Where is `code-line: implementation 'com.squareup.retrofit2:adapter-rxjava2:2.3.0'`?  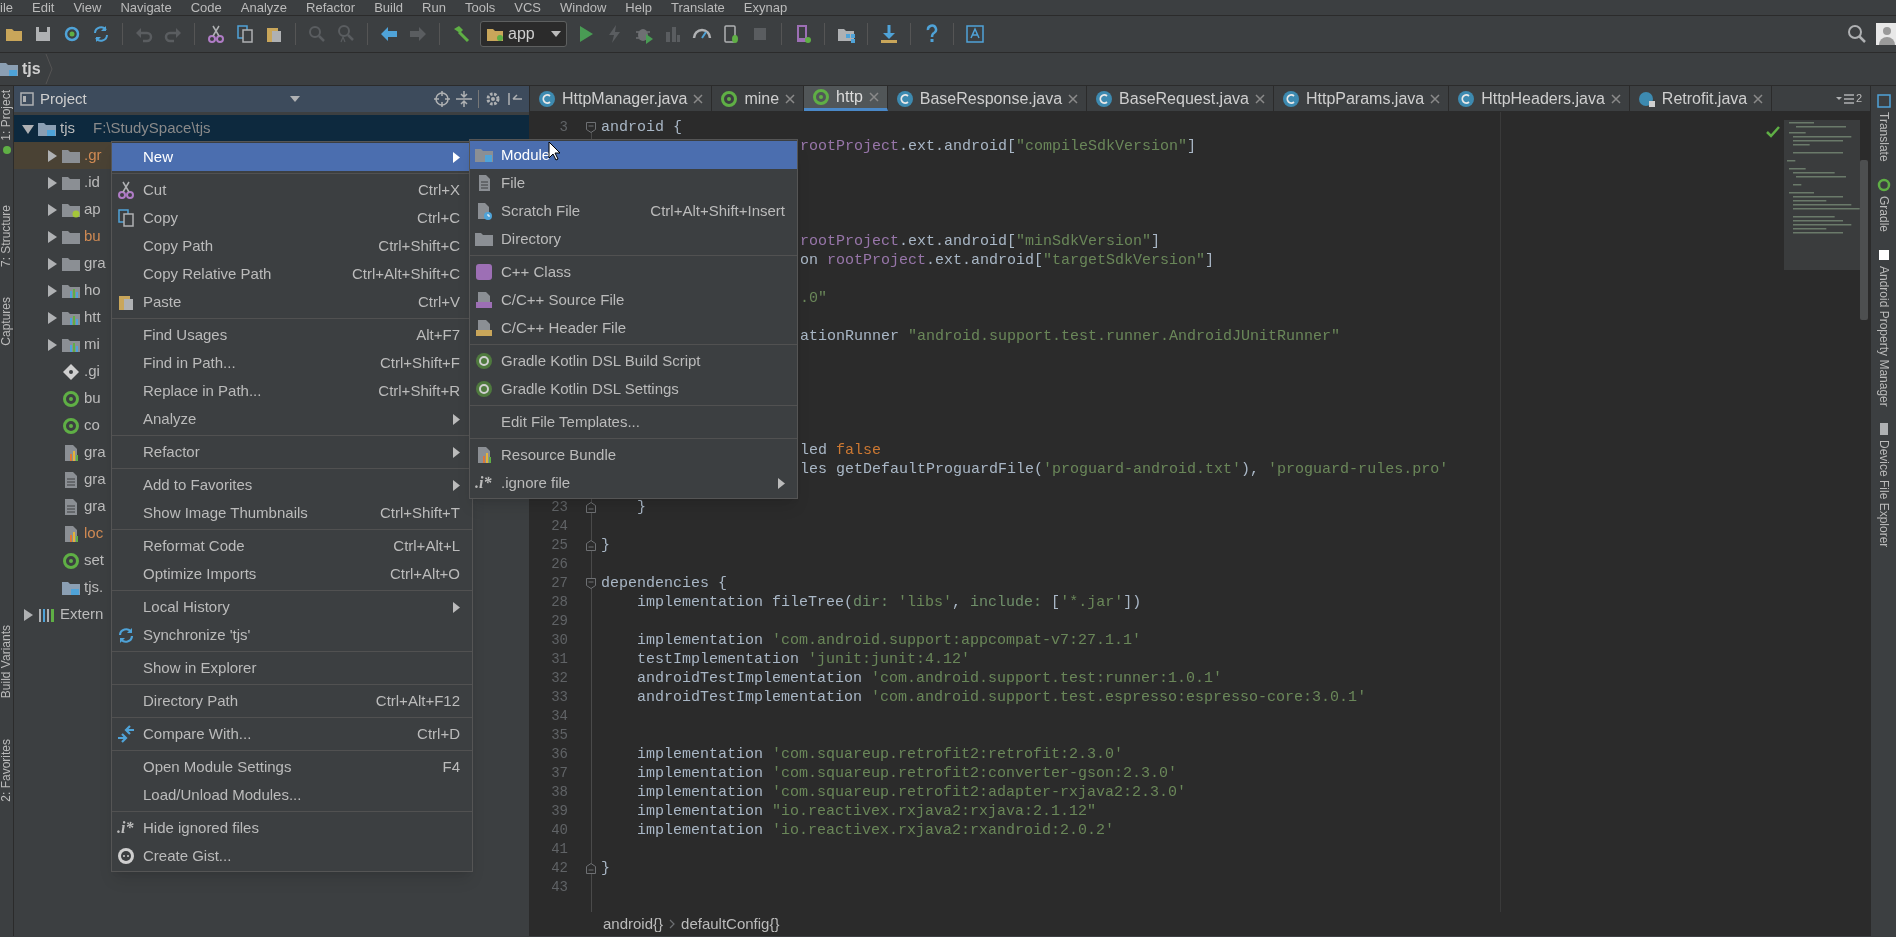
code-line: implementation 'com.squareup.retrofit2:adapter-rxjava2:2.3.0' is located at coordinates (911, 792).